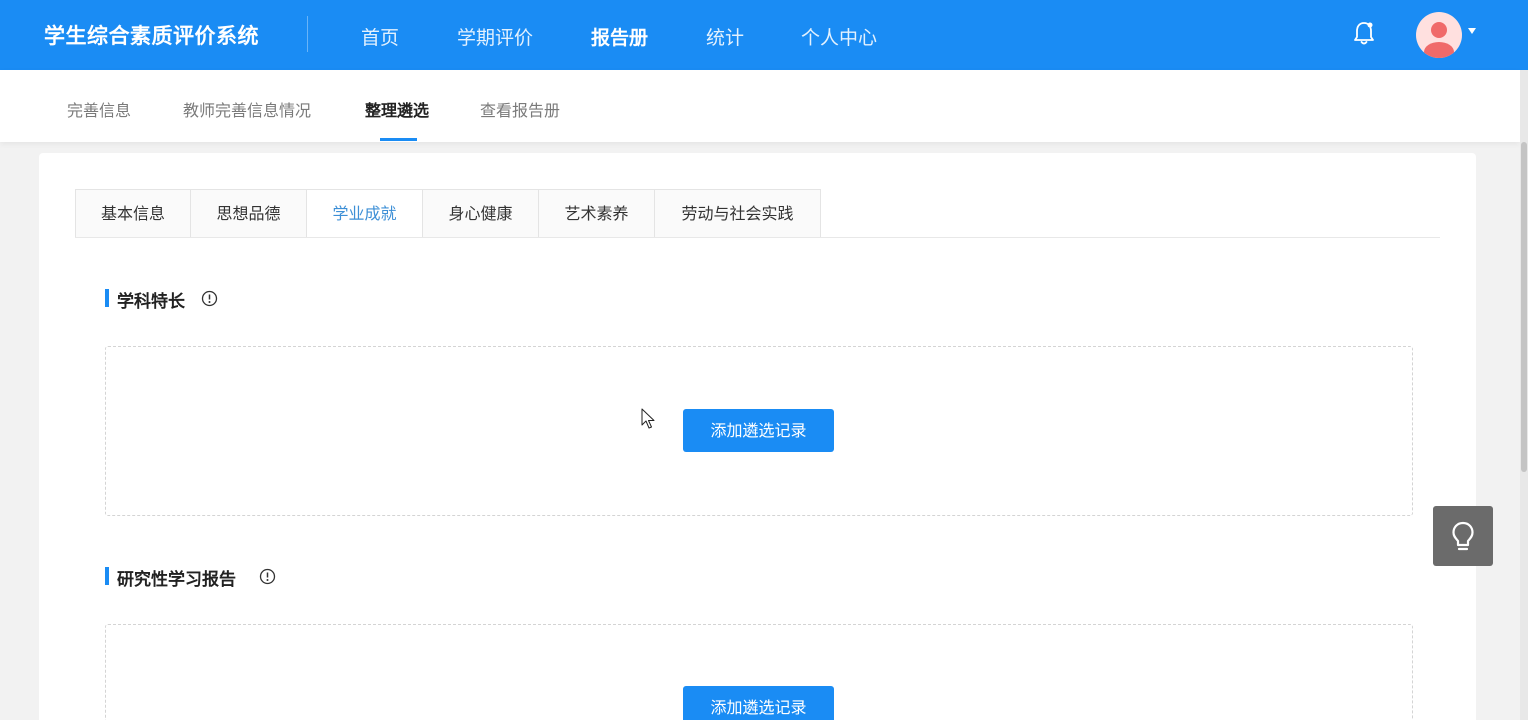 The height and width of the screenshot is (720, 1528). What do you see at coordinates (760, 106) in the screenshot?
I see `sub-nav: 完善信息 教师完善信息情况 整理遴选 查看报告册` at bounding box center [760, 106].